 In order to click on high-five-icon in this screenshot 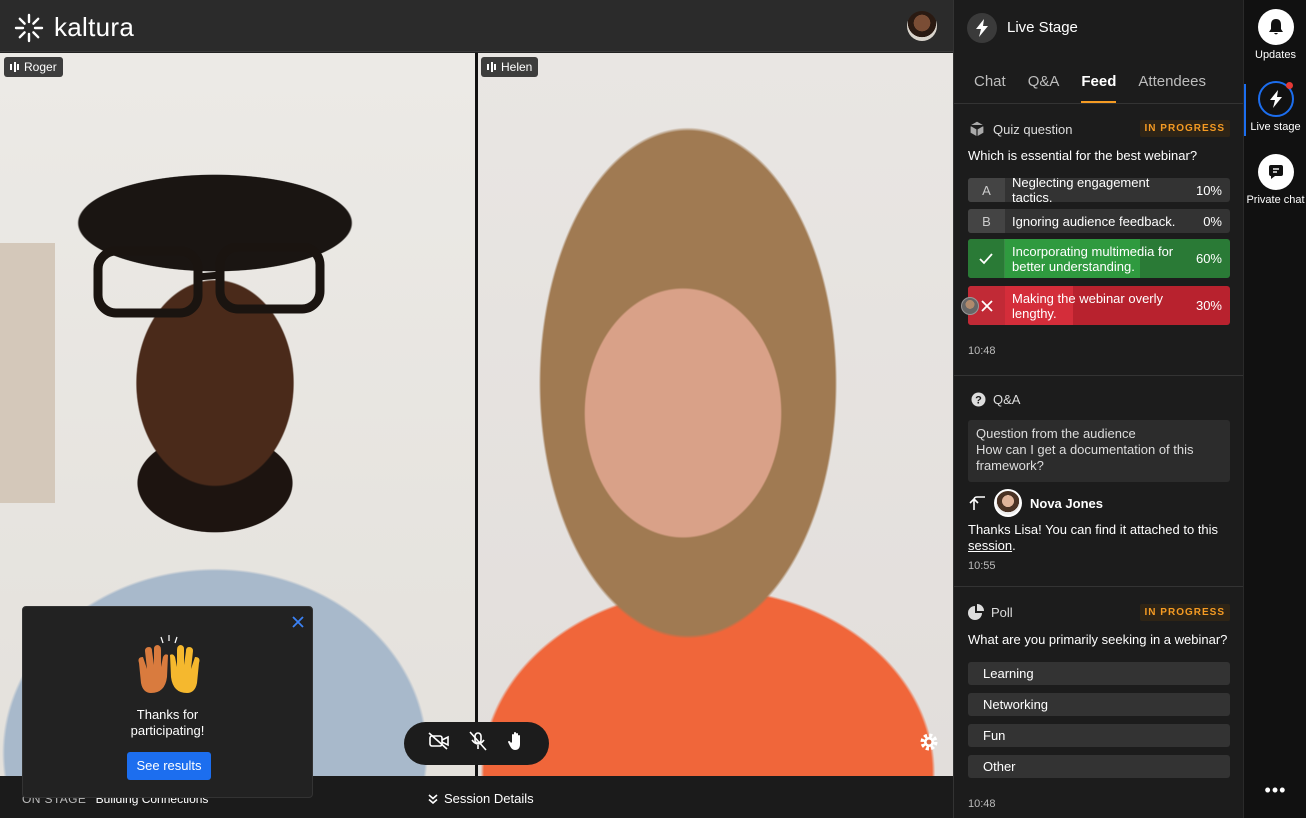, I will do `click(169, 664)`.